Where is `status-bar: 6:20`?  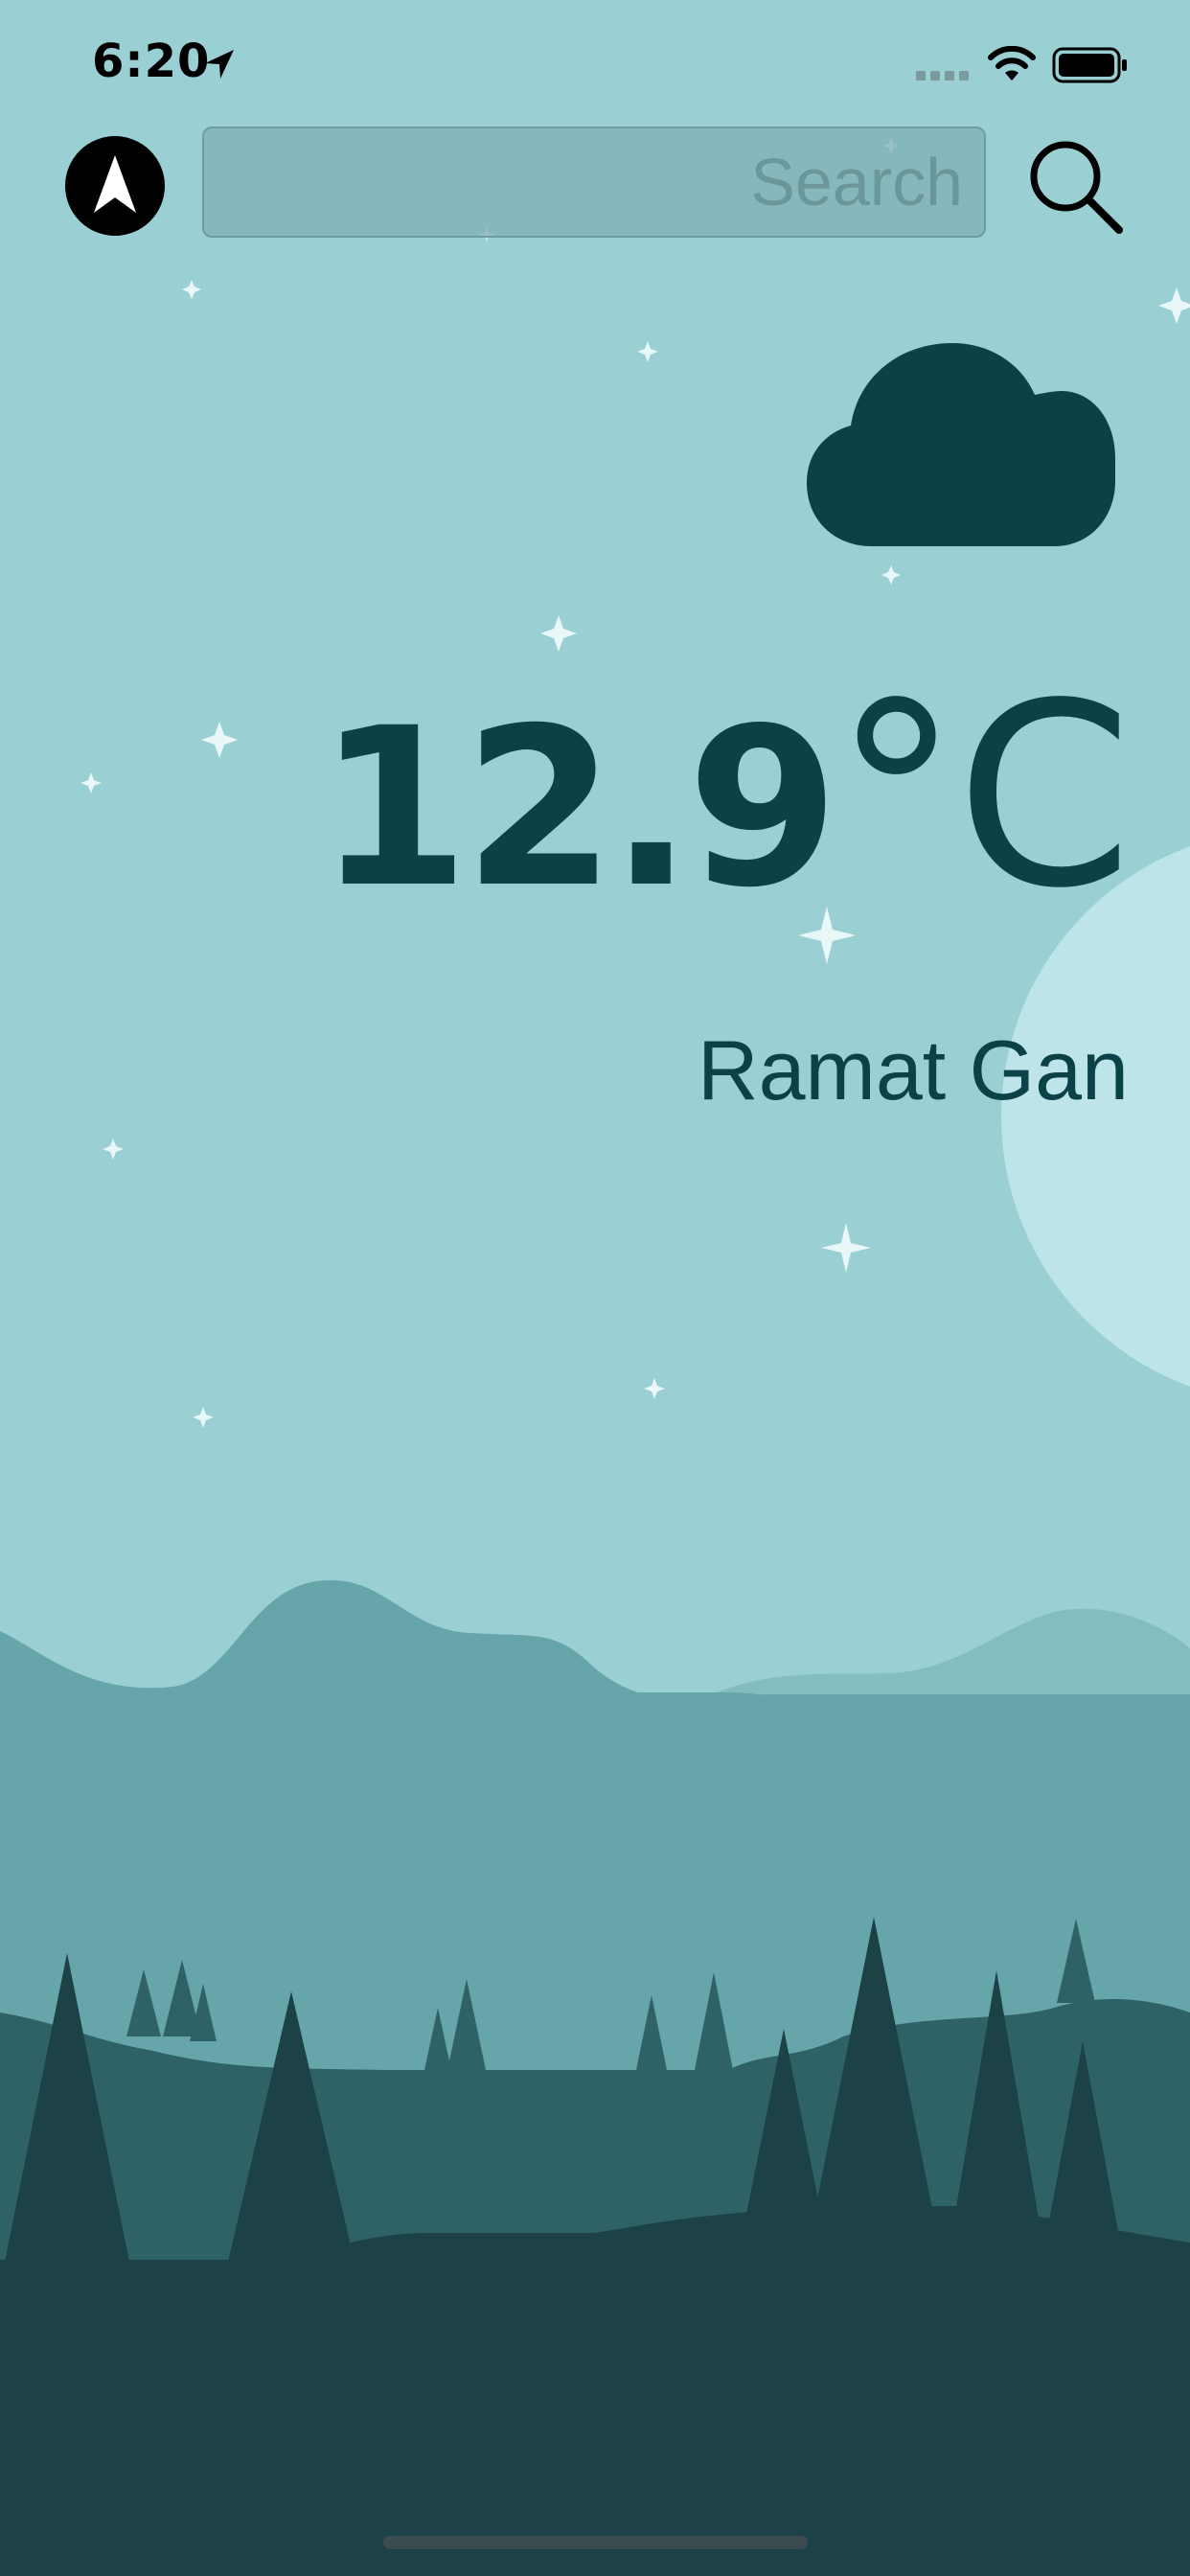 status-bar: 6:20 is located at coordinates (595, 63).